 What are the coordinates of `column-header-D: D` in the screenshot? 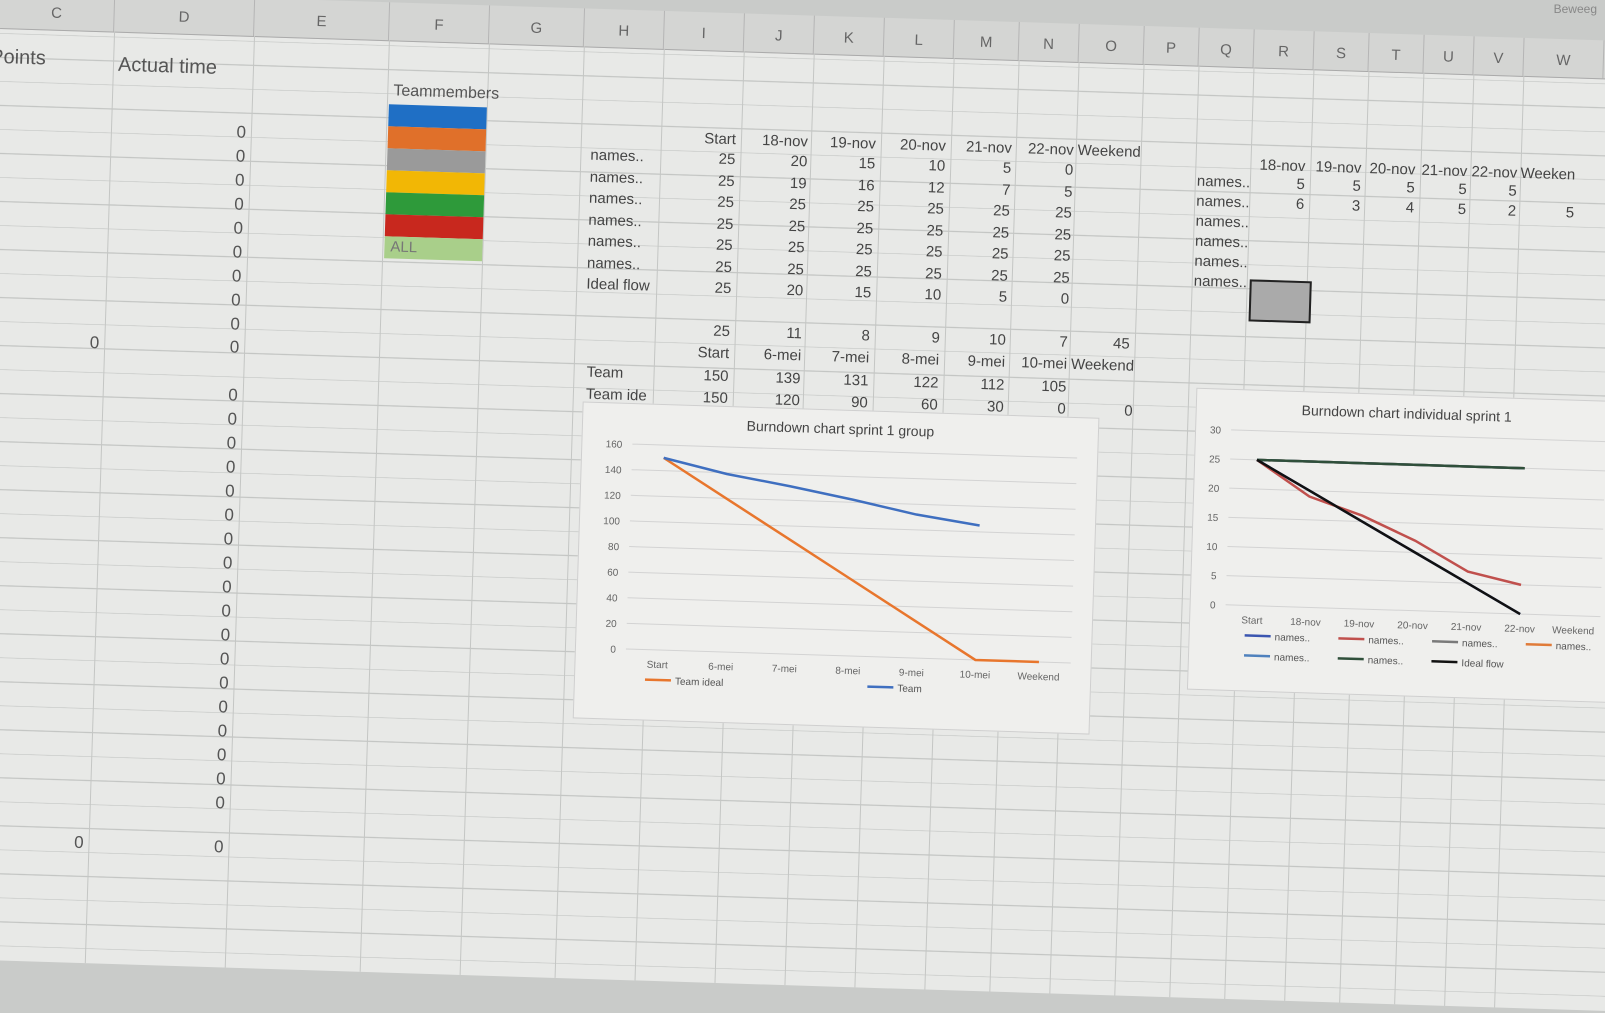 It's located at (184, 18).